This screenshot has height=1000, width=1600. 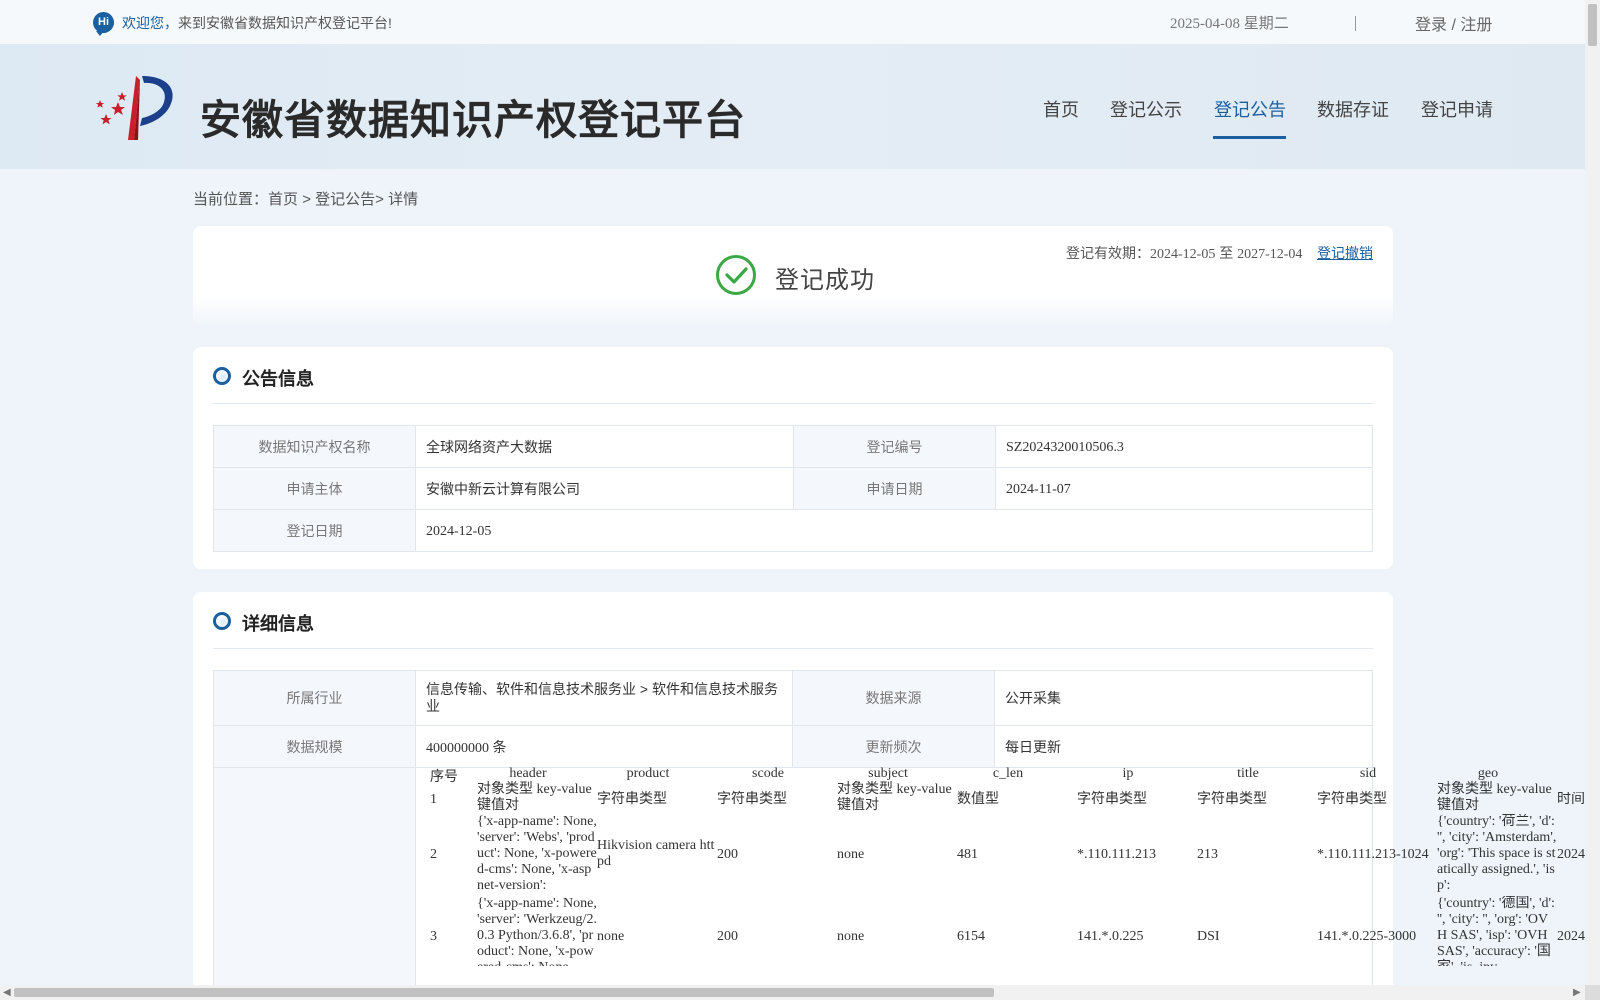 What do you see at coordinates (1183, 254) in the screenshot?
I see `validity-start: 2024-12-05` at bounding box center [1183, 254].